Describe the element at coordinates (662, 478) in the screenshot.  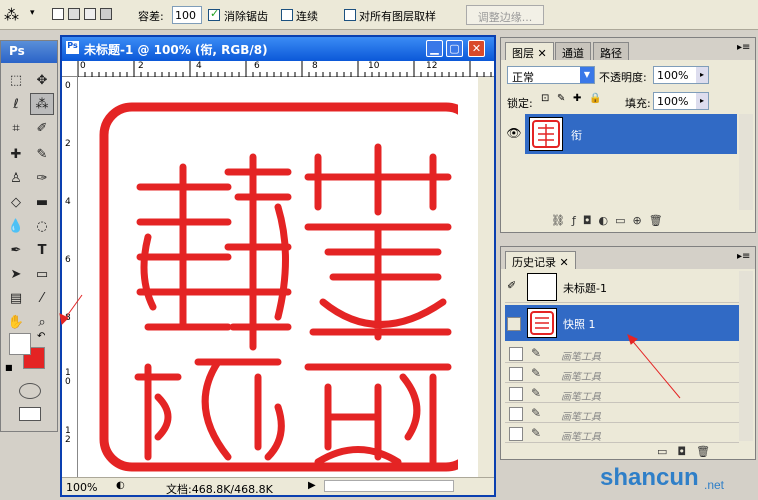
I see `watermark-logo: shancun .net` at that location.